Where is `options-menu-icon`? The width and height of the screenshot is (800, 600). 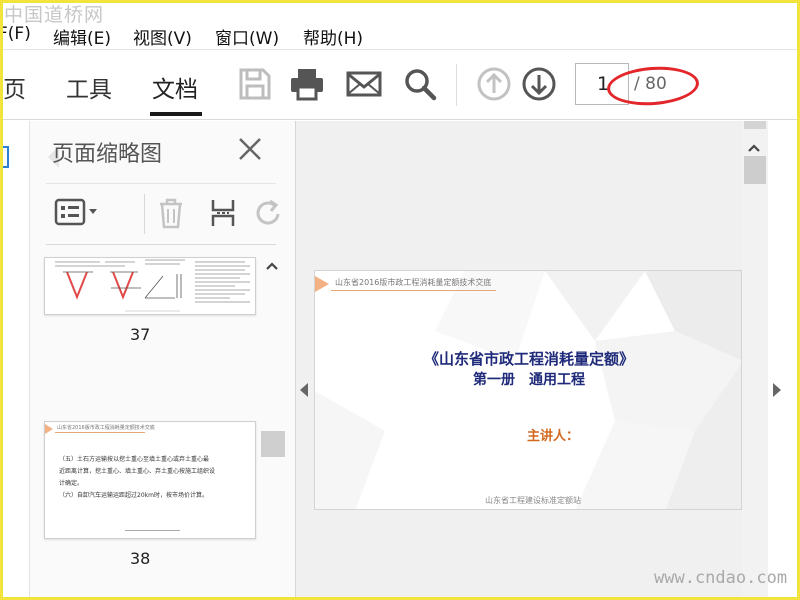
options-menu-icon is located at coordinates (77, 212).